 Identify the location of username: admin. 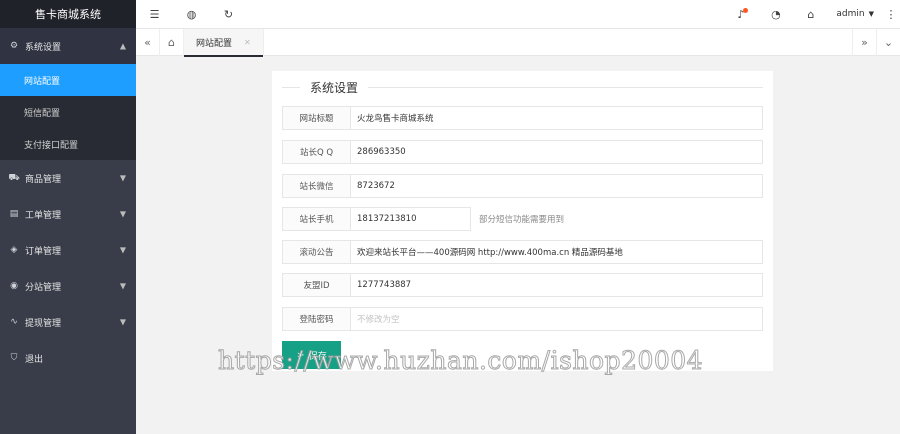
(850, 14).